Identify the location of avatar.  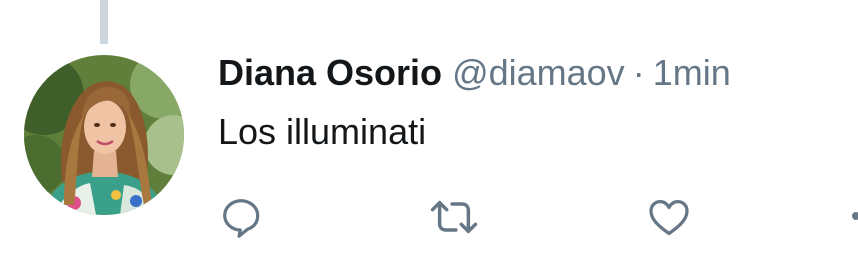
(104, 135).